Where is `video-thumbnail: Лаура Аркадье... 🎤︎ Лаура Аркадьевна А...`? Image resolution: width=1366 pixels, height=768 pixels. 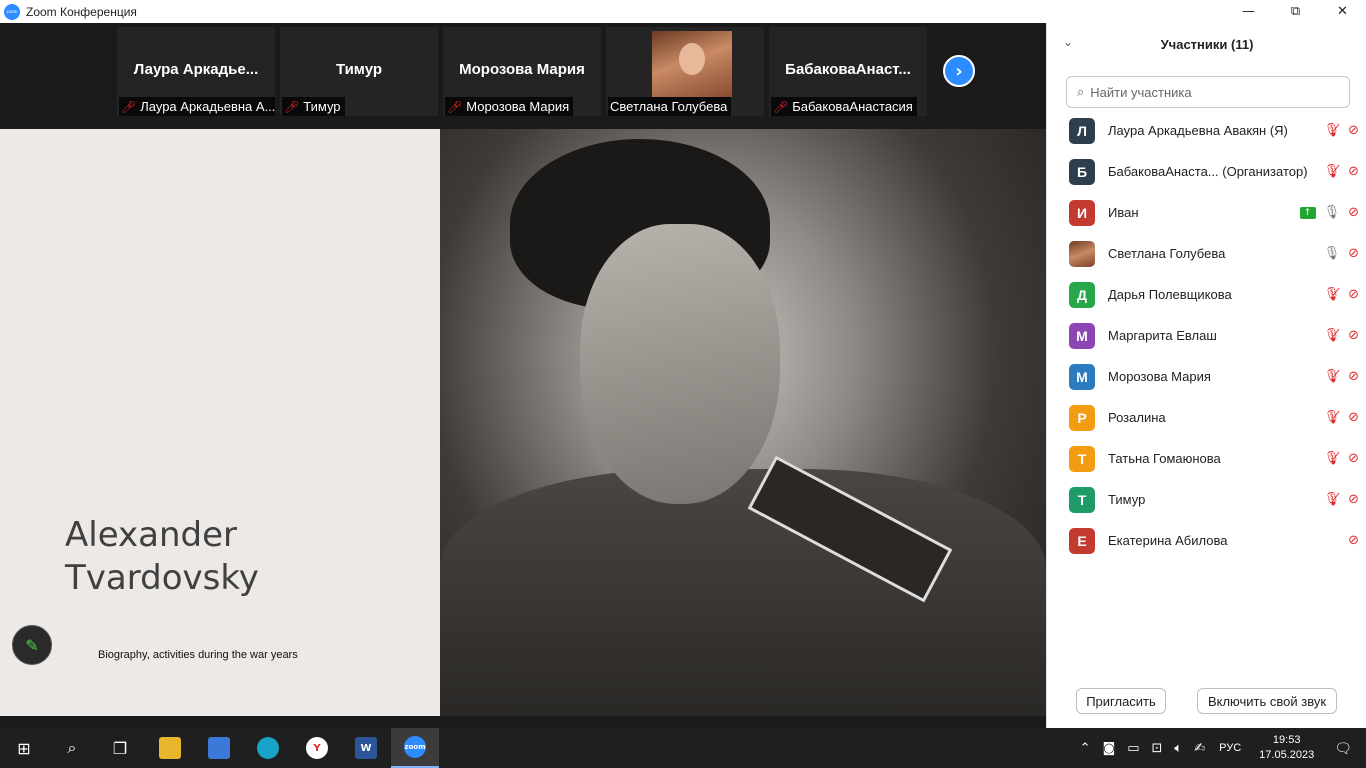
video-thumbnail: Лаура Аркадье... 🎤︎ Лаура Аркадьевна А... is located at coordinates (196, 71).